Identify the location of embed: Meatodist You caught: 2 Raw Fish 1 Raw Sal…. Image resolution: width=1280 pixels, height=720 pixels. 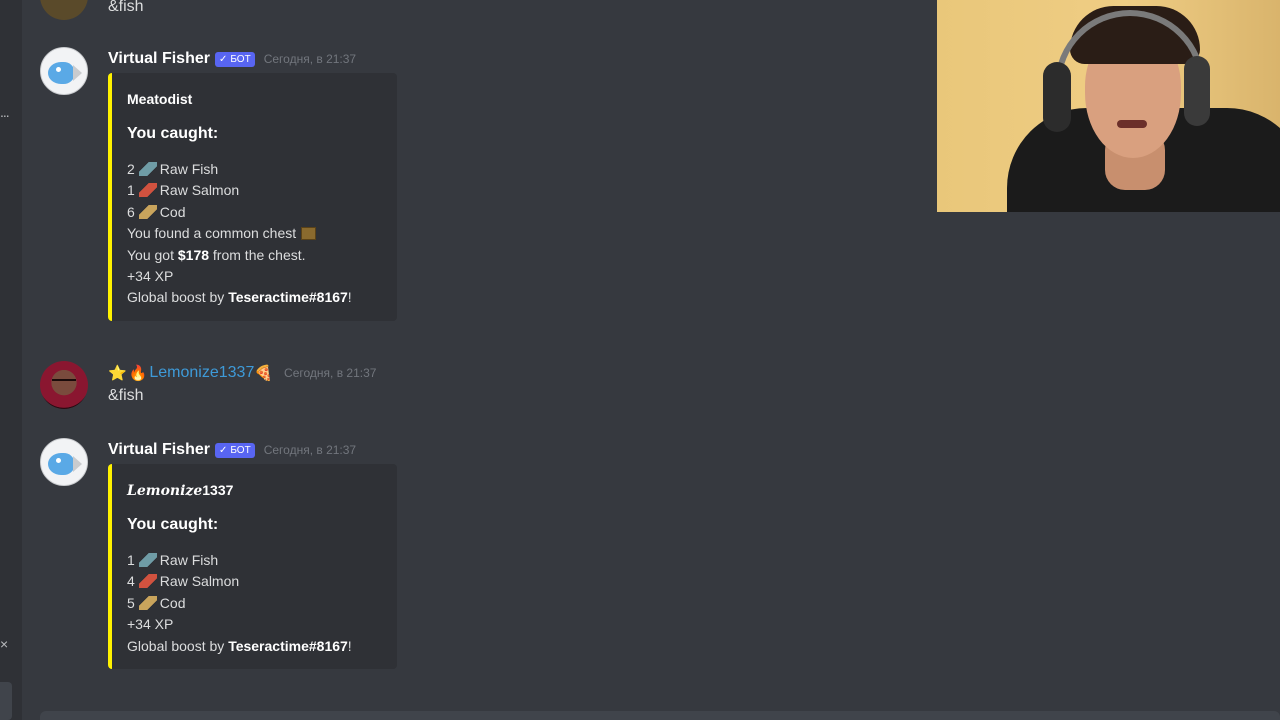
(252, 197).